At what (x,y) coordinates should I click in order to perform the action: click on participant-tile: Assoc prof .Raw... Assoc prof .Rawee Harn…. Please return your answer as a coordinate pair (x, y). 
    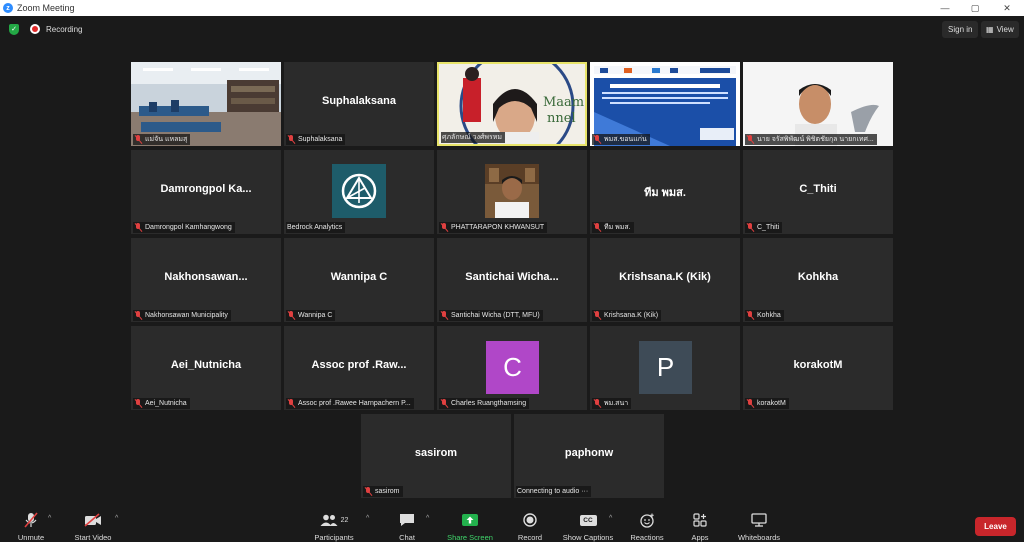
    Looking at the image, I should click on (359, 368).